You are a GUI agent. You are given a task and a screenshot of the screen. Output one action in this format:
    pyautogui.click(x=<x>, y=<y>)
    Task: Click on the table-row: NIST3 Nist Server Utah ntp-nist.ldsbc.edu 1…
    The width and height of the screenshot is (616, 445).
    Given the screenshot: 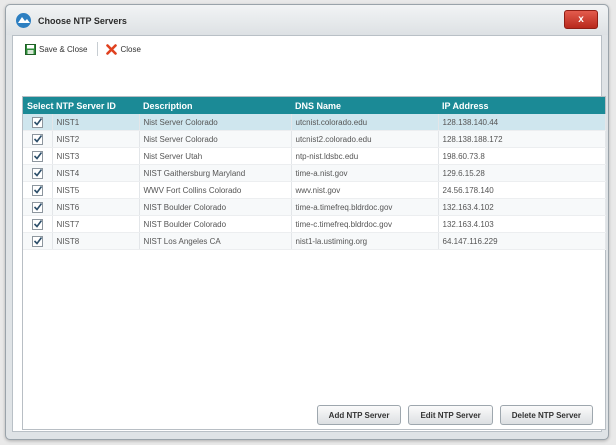 What is the action you would take?
    pyautogui.click(x=314, y=156)
    